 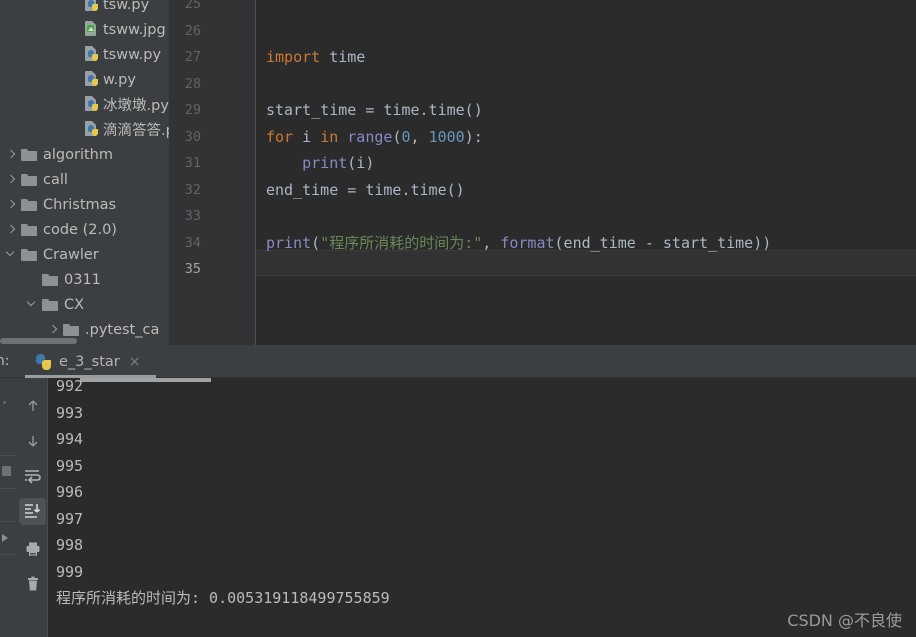 I want to click on clear-all-button, so click(x=32, y=584).